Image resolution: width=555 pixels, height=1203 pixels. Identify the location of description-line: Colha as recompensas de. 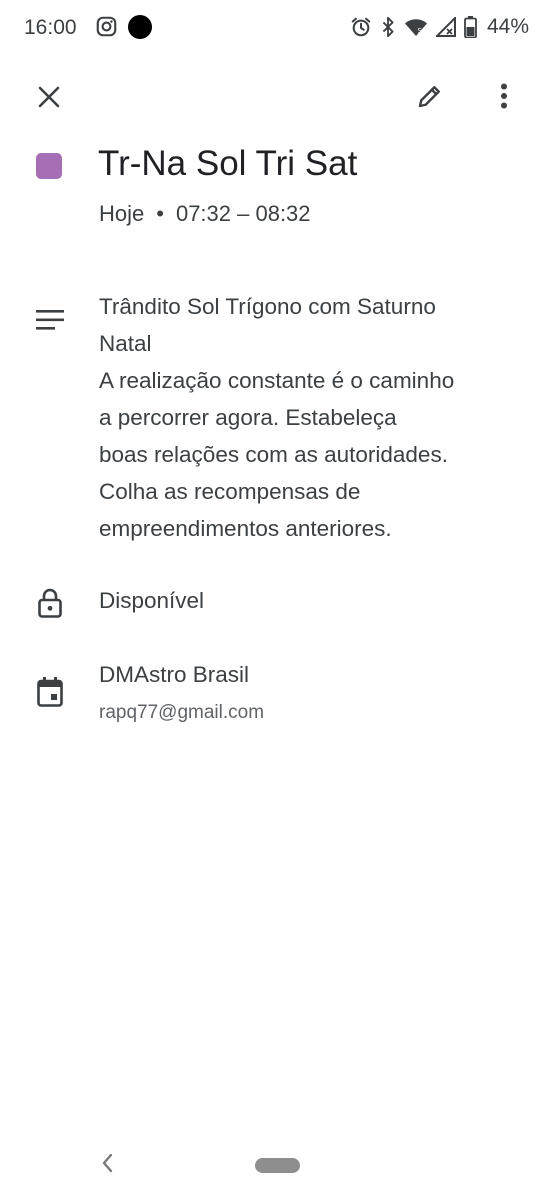
(230, 491).